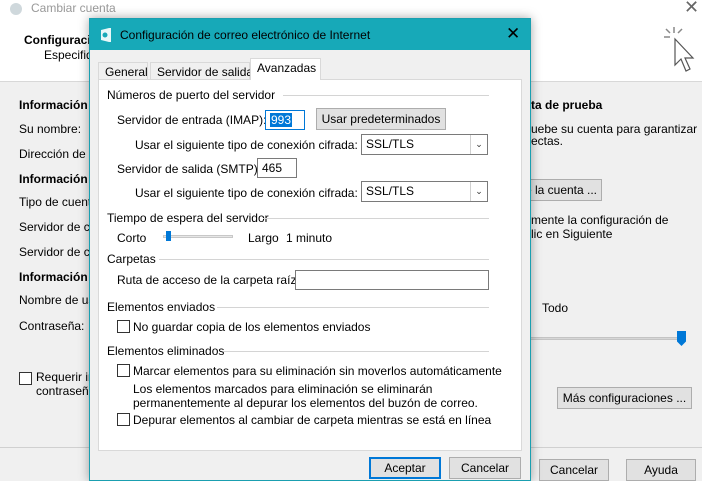 The width and height of the screenshot is (702, 481). Describe the element at coordinates (405, 468) in the screenshot. I see `ok-button: Aceptar` at that location.